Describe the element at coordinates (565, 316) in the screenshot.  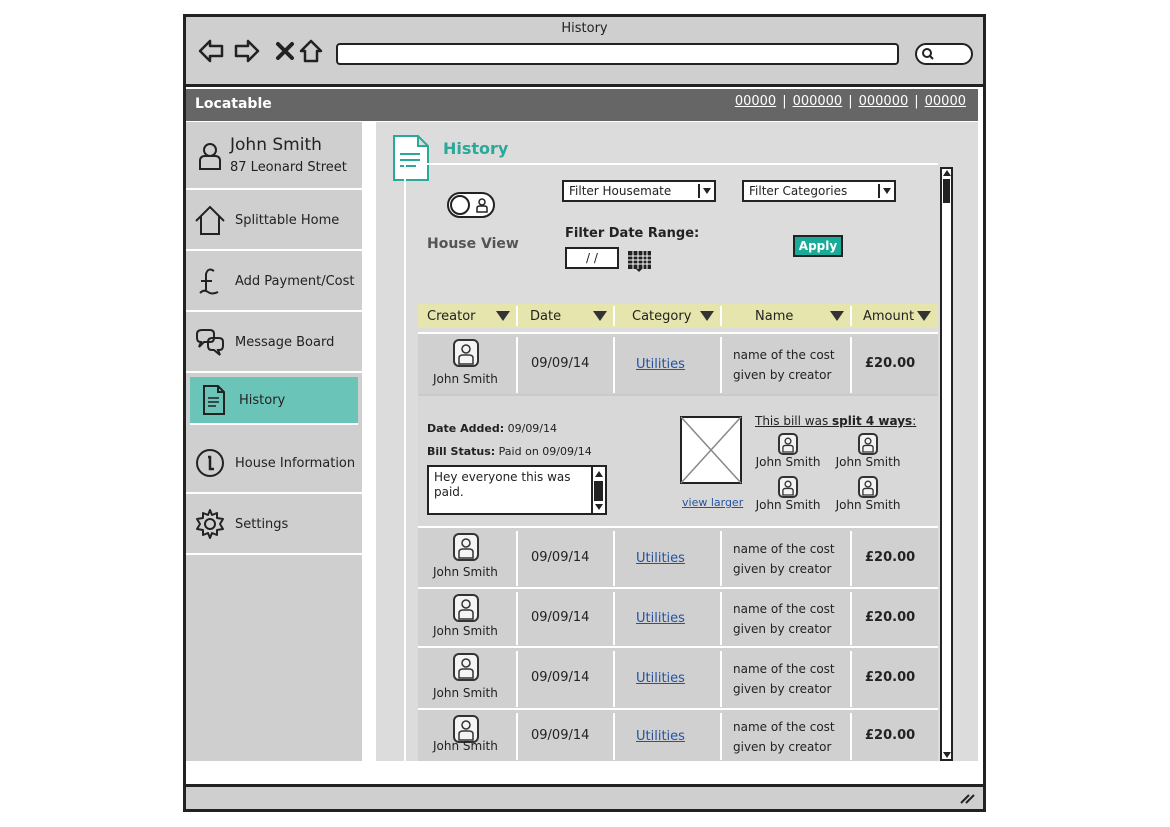
I see `column-header-date: Date` at that location.